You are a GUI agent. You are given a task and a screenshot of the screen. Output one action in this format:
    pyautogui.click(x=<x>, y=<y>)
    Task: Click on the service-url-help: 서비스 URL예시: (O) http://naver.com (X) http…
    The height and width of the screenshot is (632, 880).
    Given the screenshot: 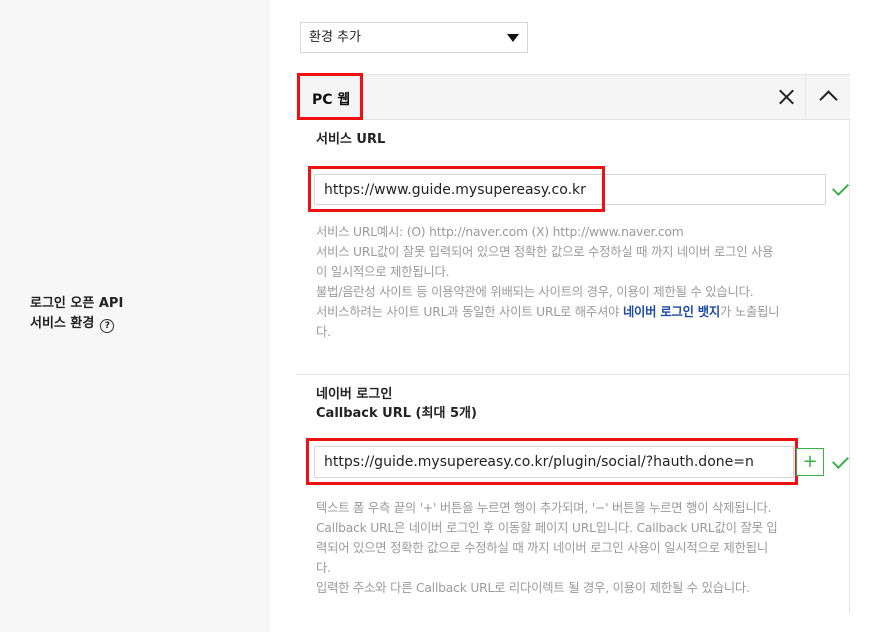 What is the action you would take?
    pyautogui.click(x=574, y=282)
    